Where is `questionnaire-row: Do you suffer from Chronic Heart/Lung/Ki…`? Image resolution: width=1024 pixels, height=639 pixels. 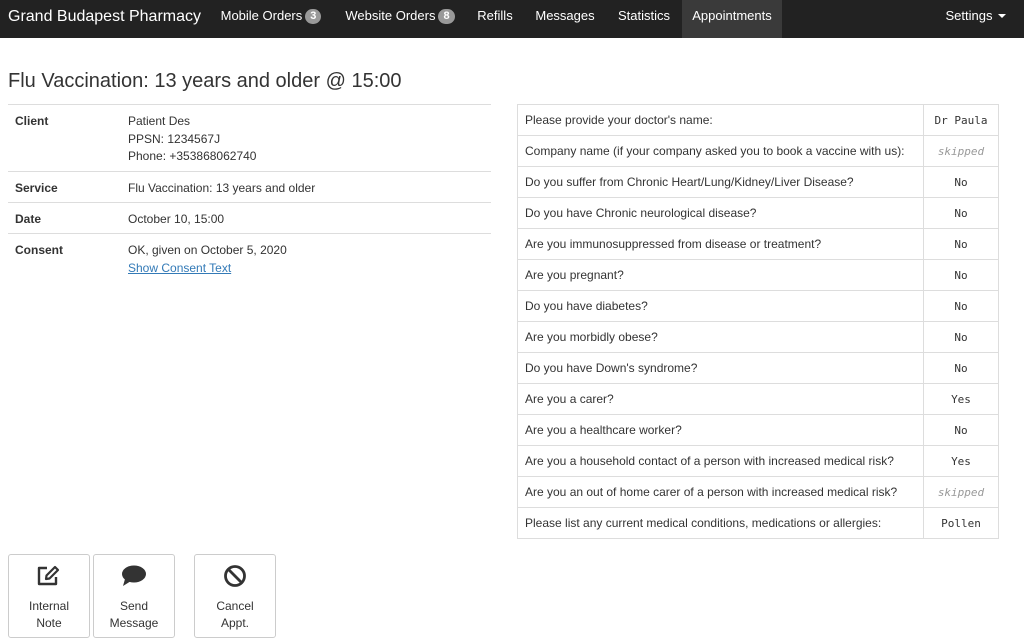
questionnaire-row: Do you suffer from Chronic Heart/Lung/Ki… is located at coordinates (758, 182).